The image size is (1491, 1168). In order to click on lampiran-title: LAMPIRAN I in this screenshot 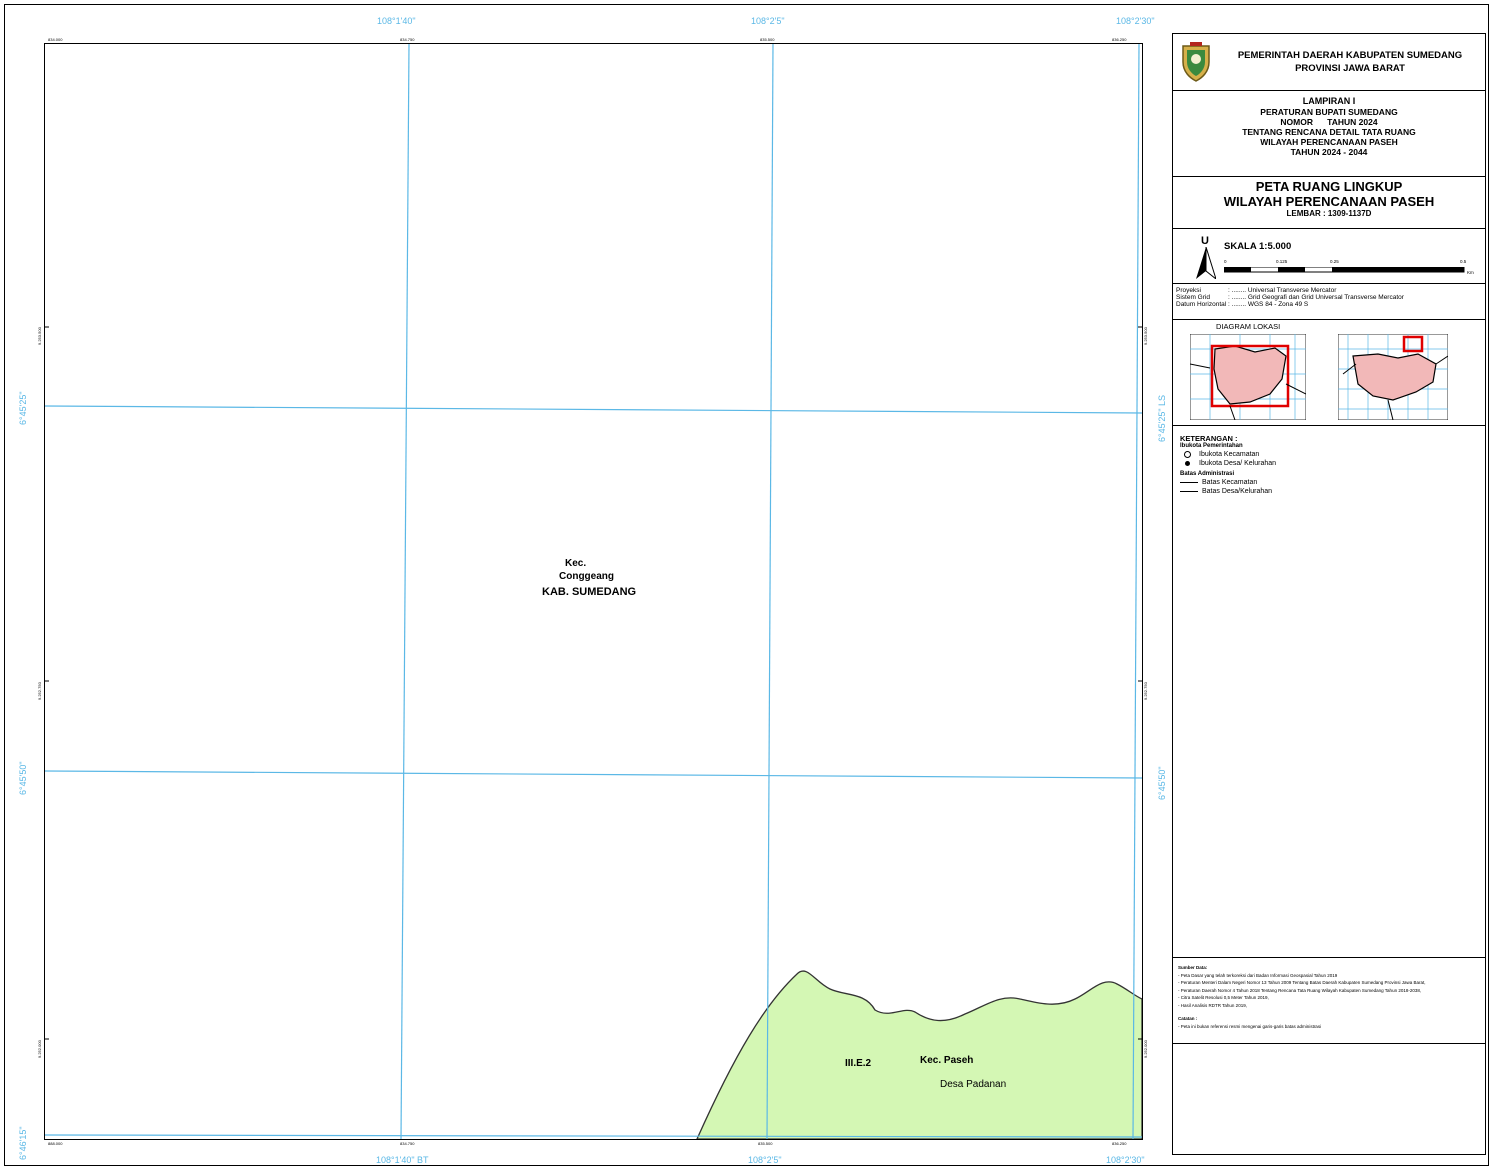, I will do `click(1329, 101)`.